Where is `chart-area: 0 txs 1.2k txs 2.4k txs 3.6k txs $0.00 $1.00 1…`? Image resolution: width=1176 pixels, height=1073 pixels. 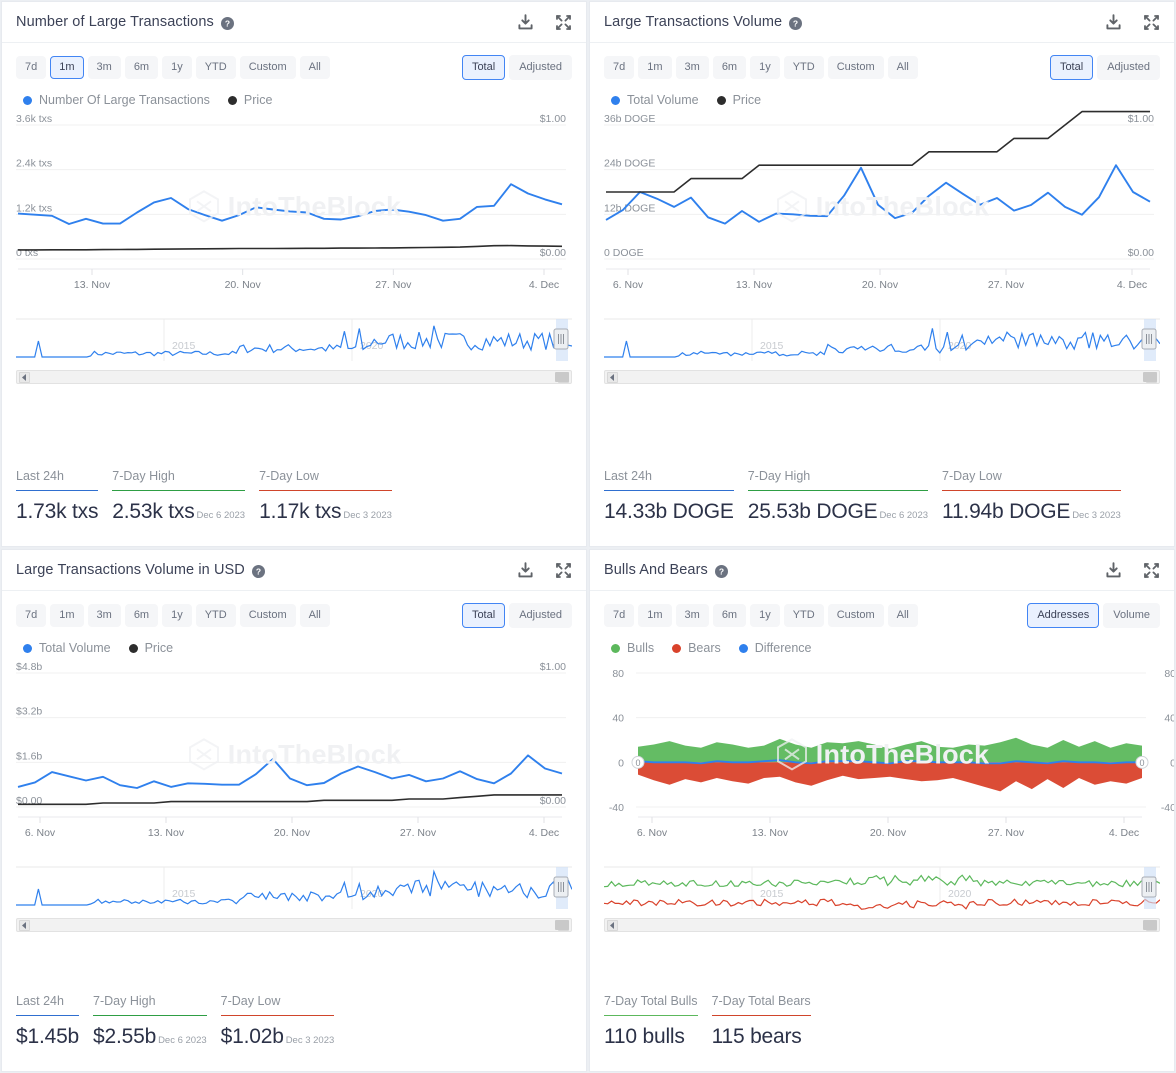 chart-area: 0 txs 1.2k txs 2.4k txs 3.6k txs $0.00 $1.00 1… is located at coordinates (294, 207).